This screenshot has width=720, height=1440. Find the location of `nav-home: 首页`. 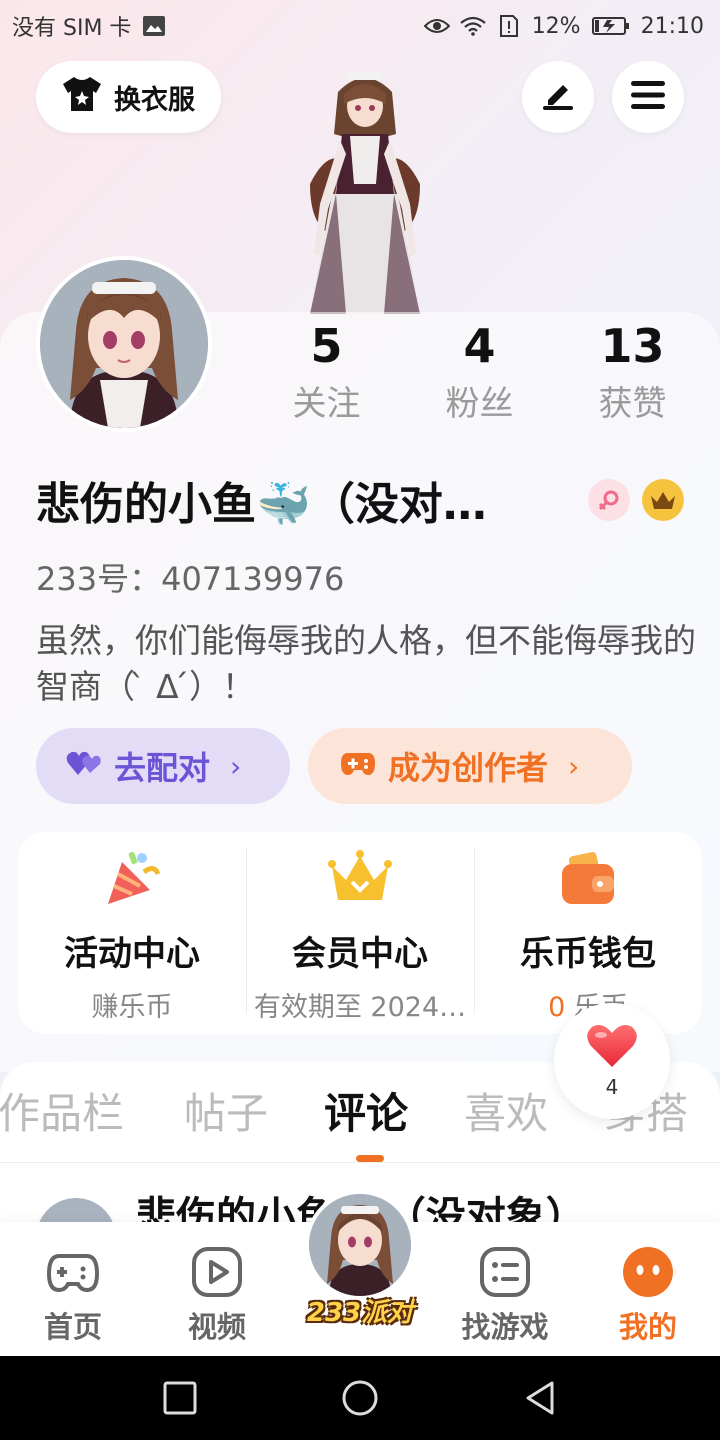

nav-home: 首页 is located at coordinates (73, 1295).